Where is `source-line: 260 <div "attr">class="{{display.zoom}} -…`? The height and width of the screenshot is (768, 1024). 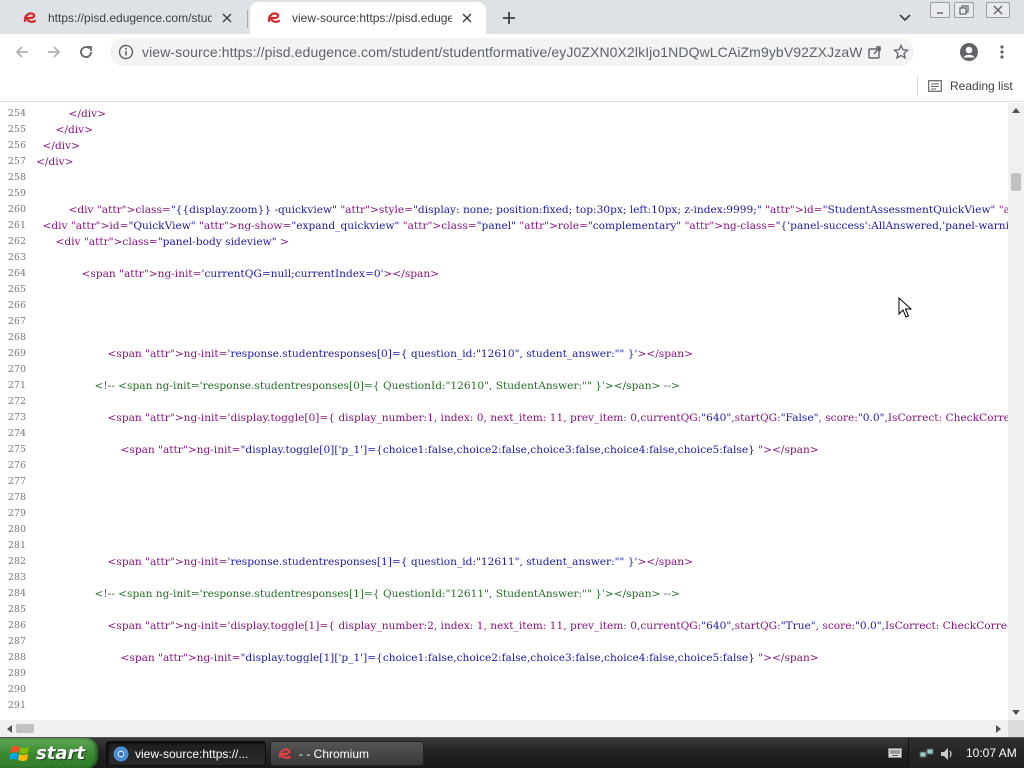 source-line: 260 <div "attr">class="{{display.zoom}} -… is located at coordinates (504, 210).